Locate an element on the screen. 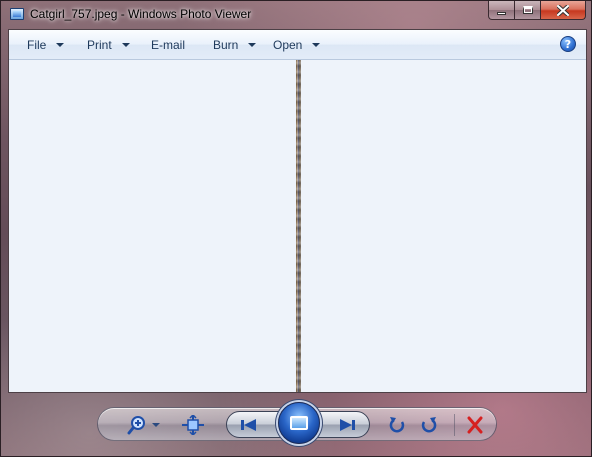  menu-bar: File Print E-mail Burn Open ? is located at coordinates (297, 45).